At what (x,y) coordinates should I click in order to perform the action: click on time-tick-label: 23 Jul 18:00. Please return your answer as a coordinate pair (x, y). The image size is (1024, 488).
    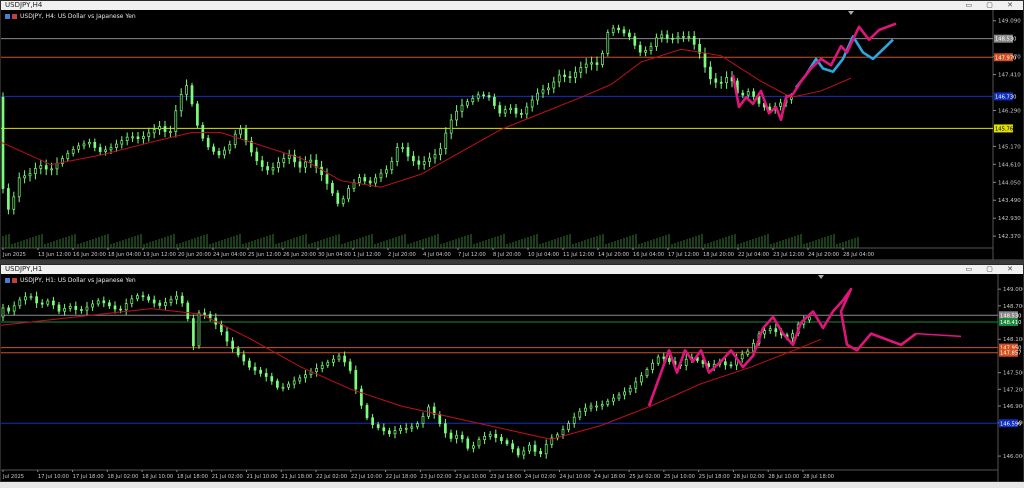
    Looking at the image, I should click on (505, 477).